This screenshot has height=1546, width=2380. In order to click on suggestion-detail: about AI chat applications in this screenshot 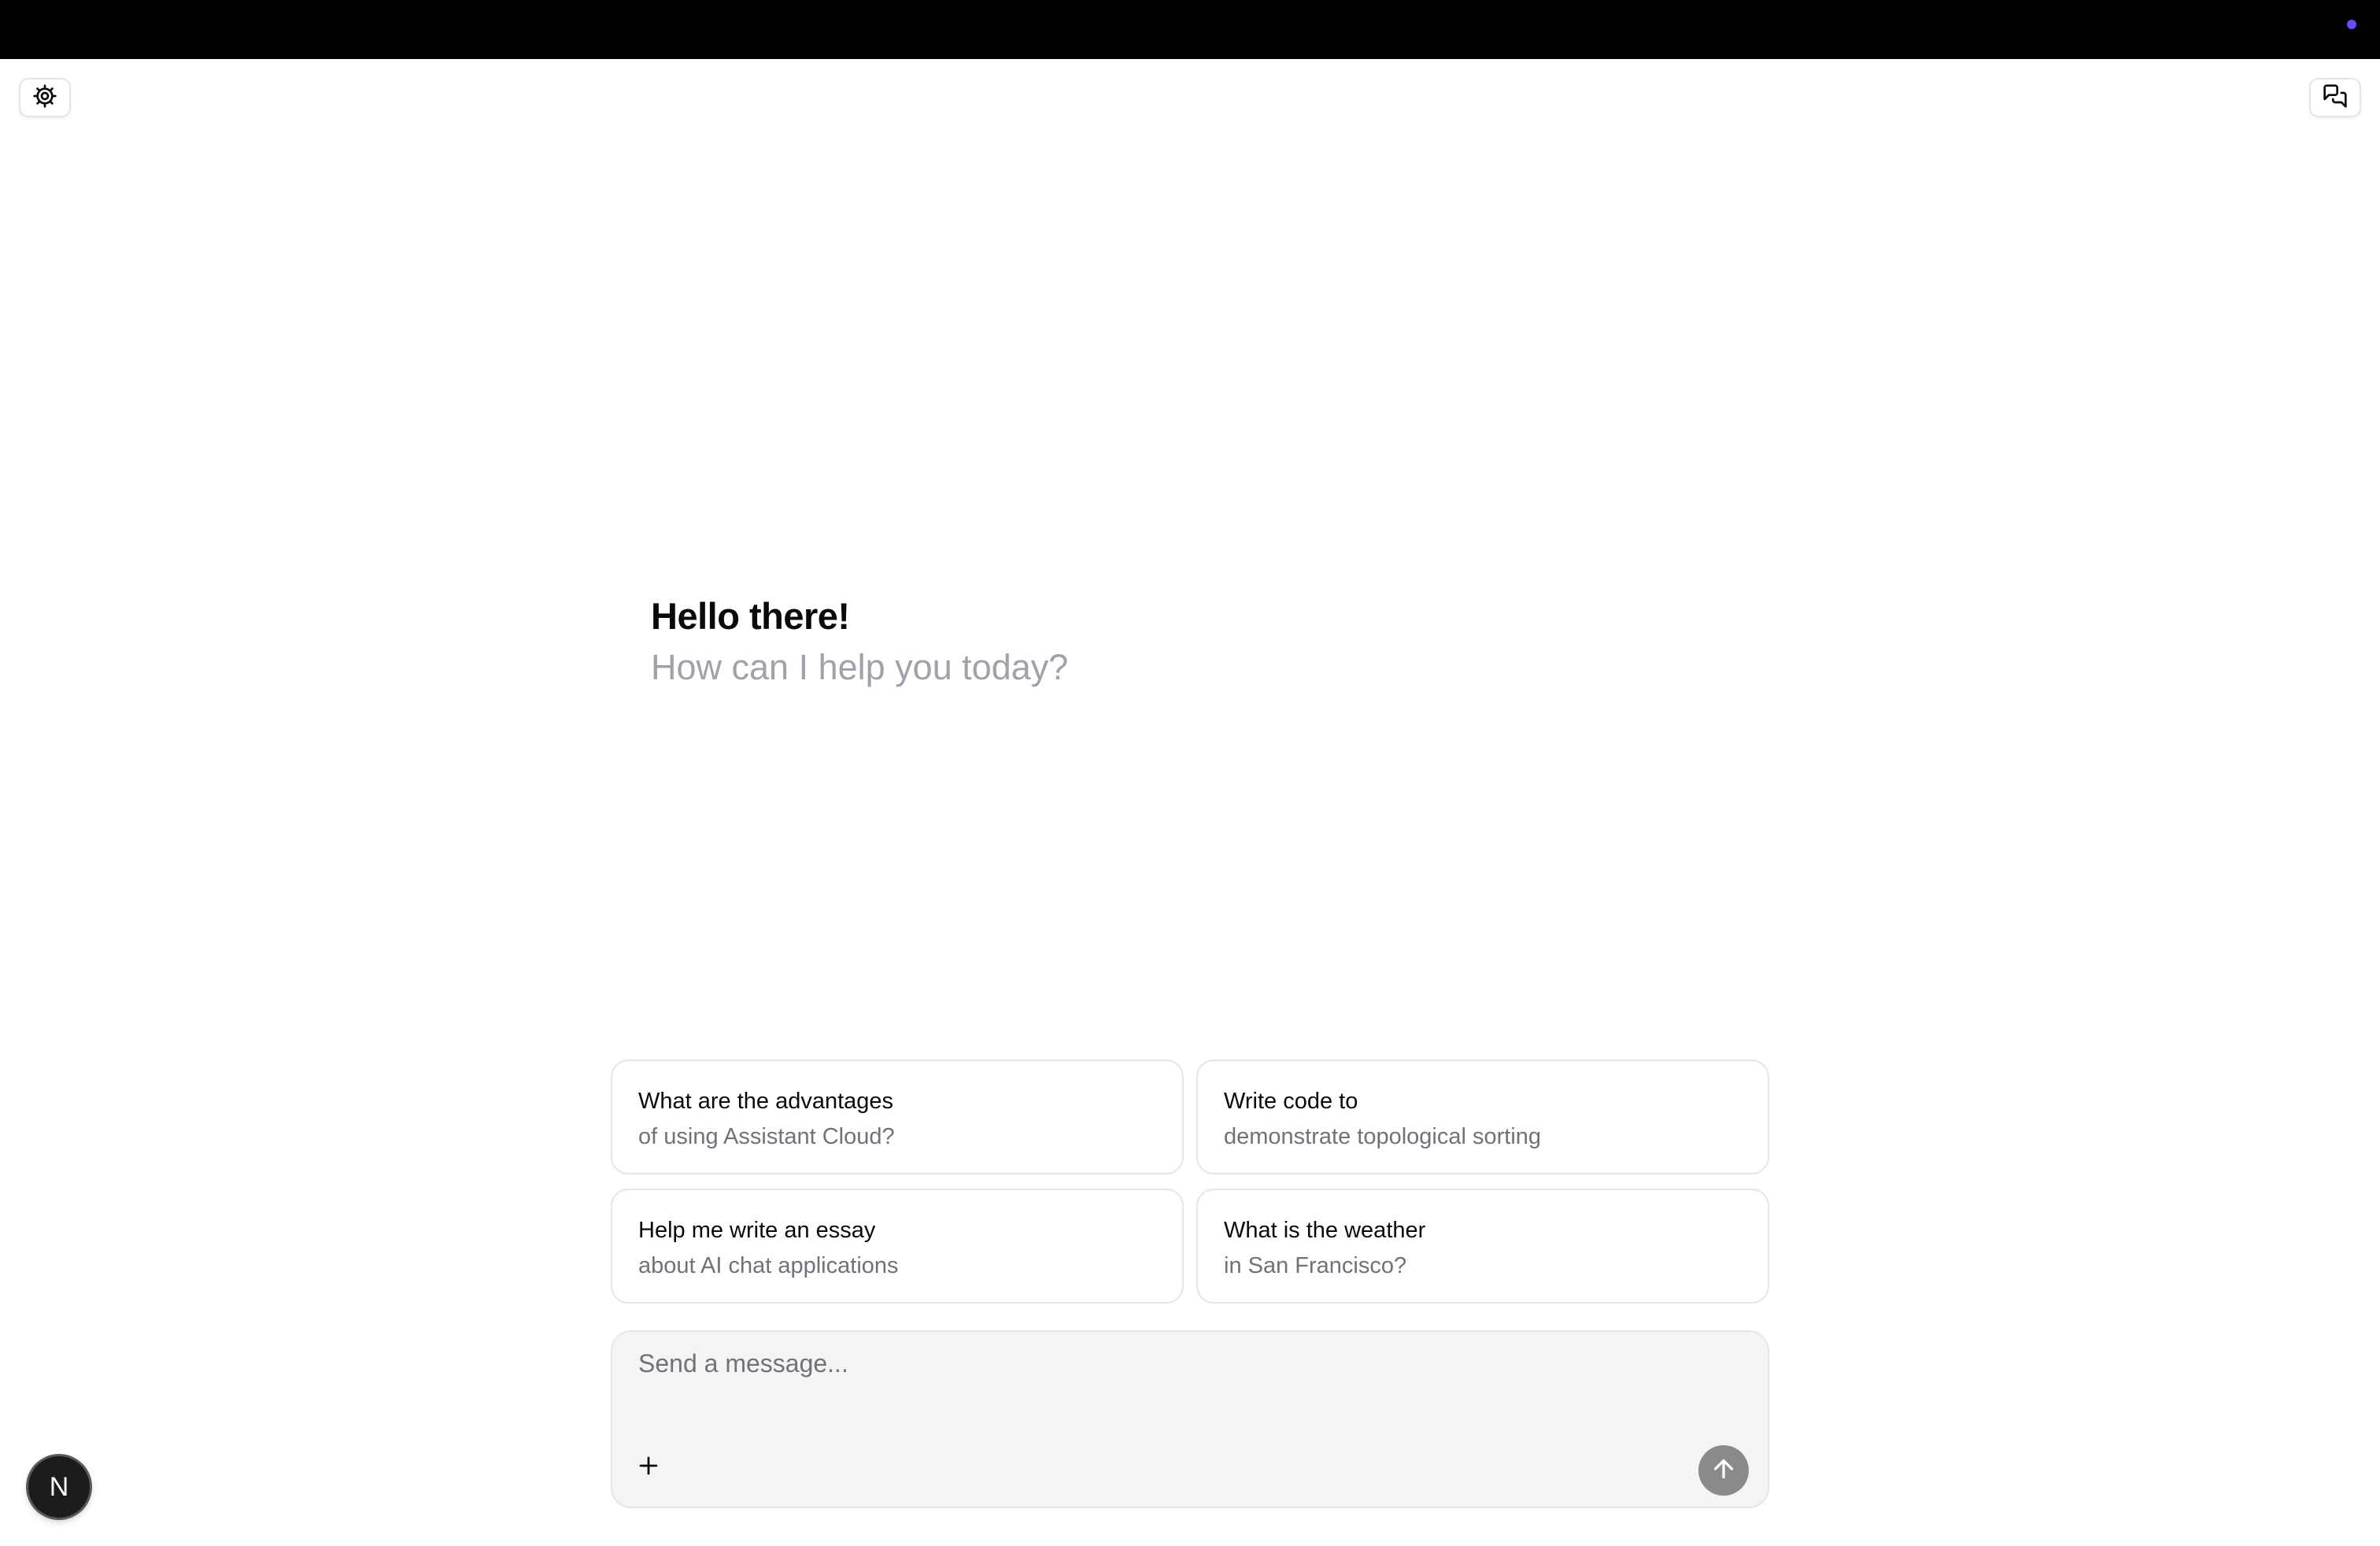, I will do `click(768, 1265)`.